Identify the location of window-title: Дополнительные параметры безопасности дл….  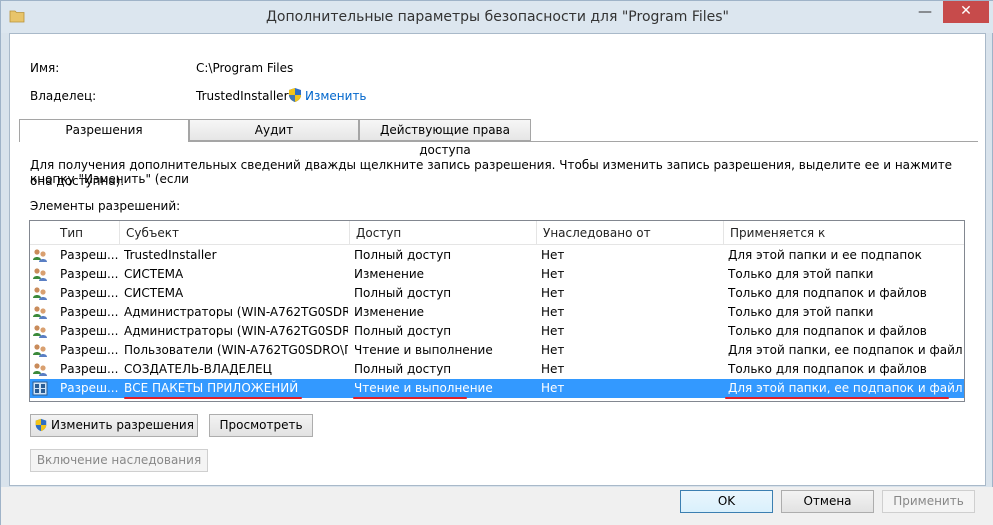
(497, 17).